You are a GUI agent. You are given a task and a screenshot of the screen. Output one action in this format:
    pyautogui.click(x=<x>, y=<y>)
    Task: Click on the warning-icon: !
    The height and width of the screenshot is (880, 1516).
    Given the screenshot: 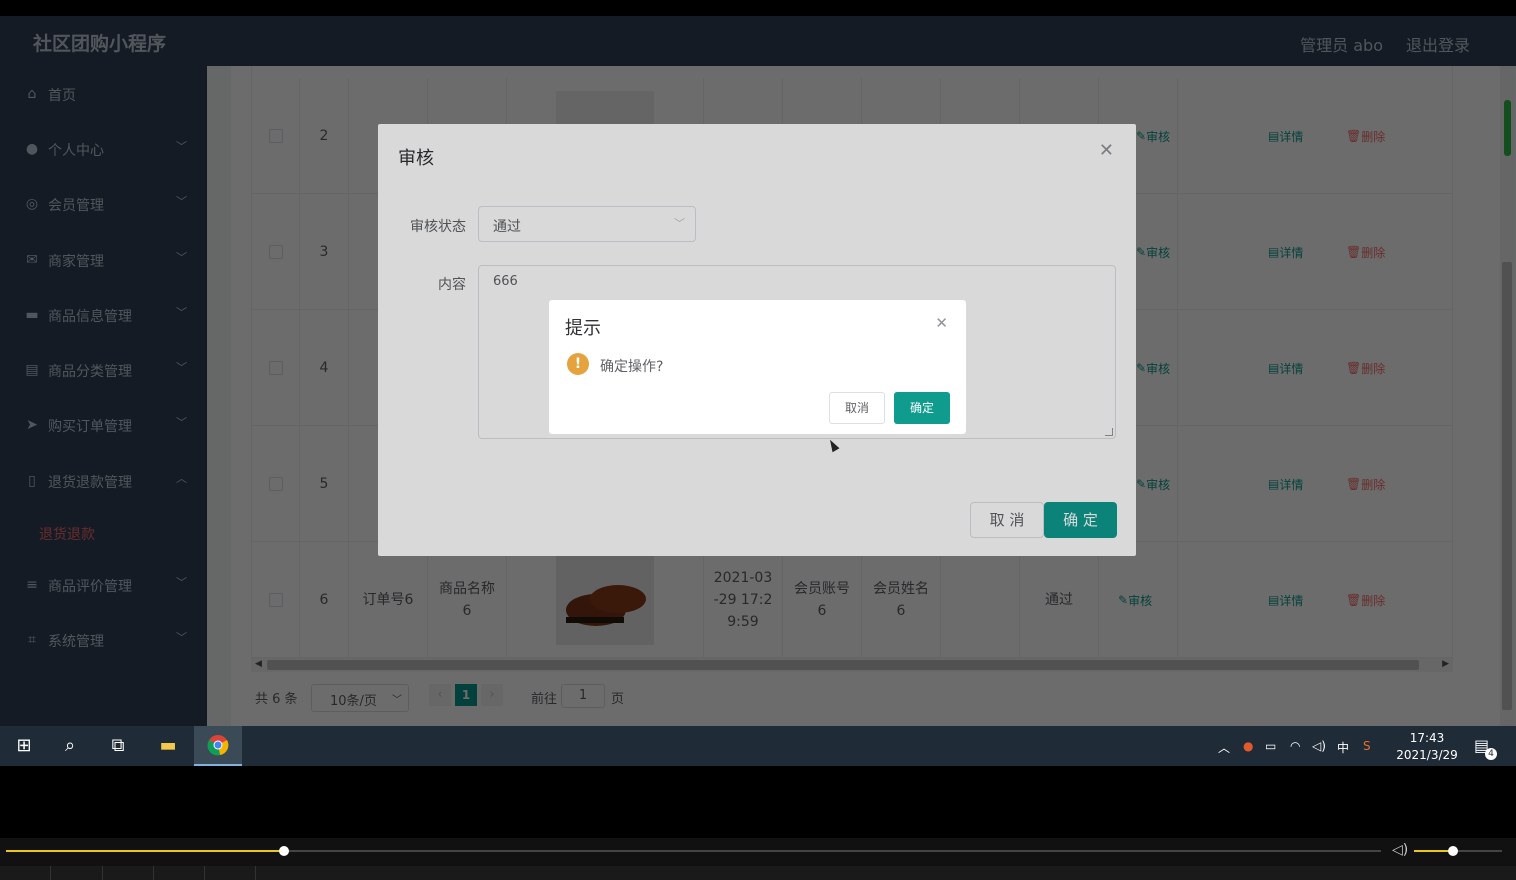 What is the action you would take?
    pyautogui.click(x=578, y=364)
    